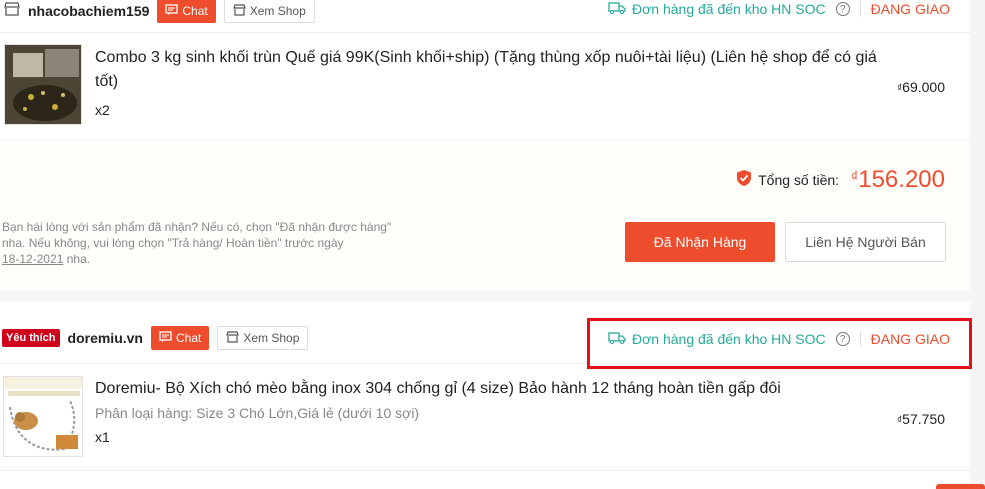 This screenshot has height=489, width=985. Describe the element at coordinates (102, 110) in the screenshot. I see `product-quantity: x2` at that location.